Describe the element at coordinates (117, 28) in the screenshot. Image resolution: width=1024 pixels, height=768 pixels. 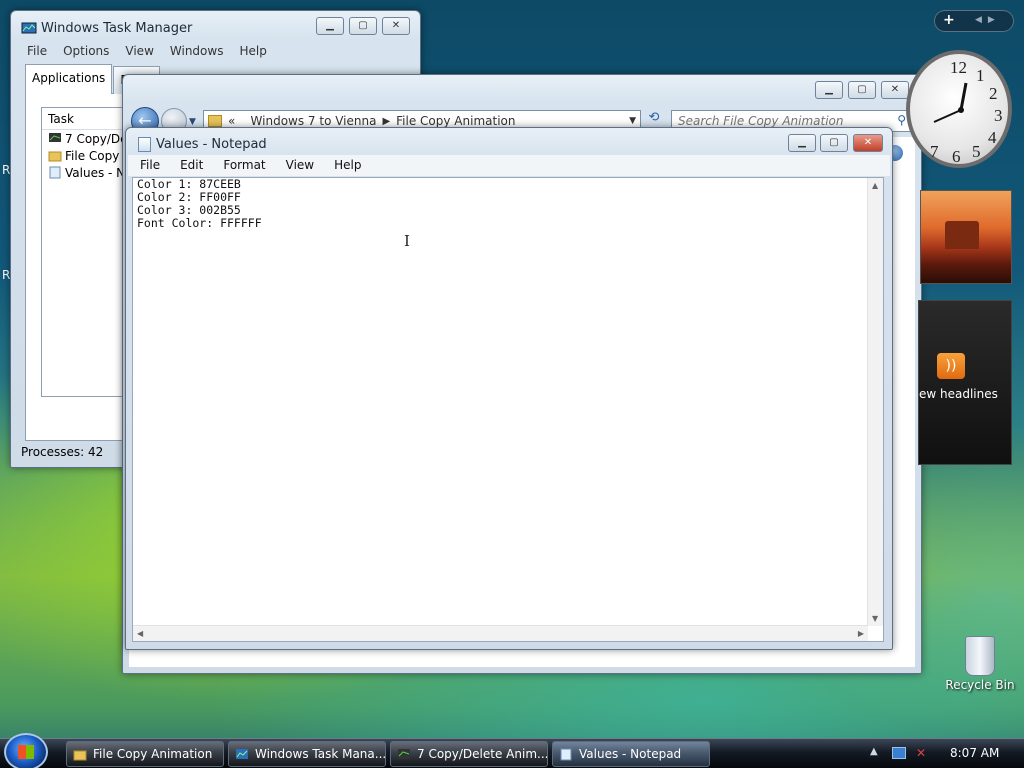
I see `window-title: Windows Task Manager` at that location.